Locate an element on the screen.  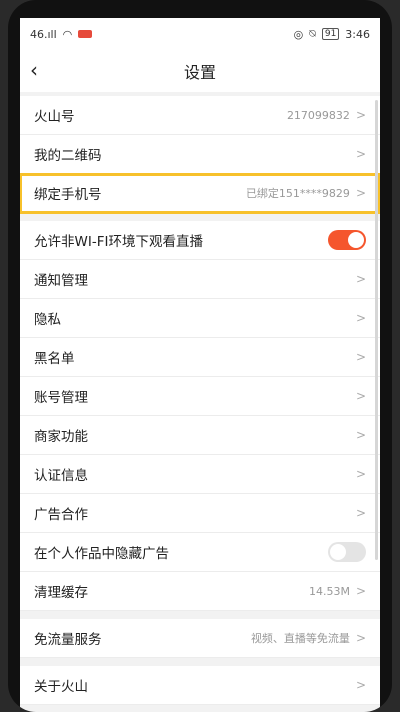
row-verification: 认证信息 > is located at coordinates (200, 474).